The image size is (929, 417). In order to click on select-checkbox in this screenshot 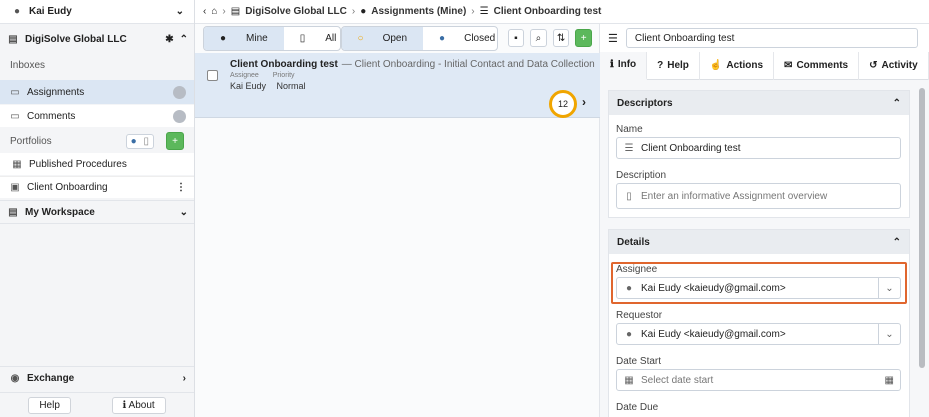, I will do `click(212, 75)`.